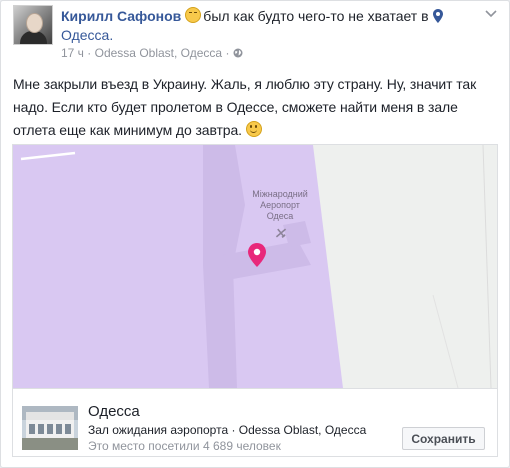 This screenshot has height=468, width=510. What do you see at coordinates (33, 25) in the screenshot?
I see `author-avatar` at bounding box center [33, 25].